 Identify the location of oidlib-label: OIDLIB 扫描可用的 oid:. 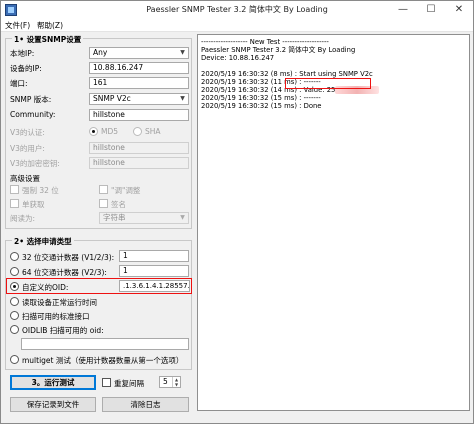
(63, 330).